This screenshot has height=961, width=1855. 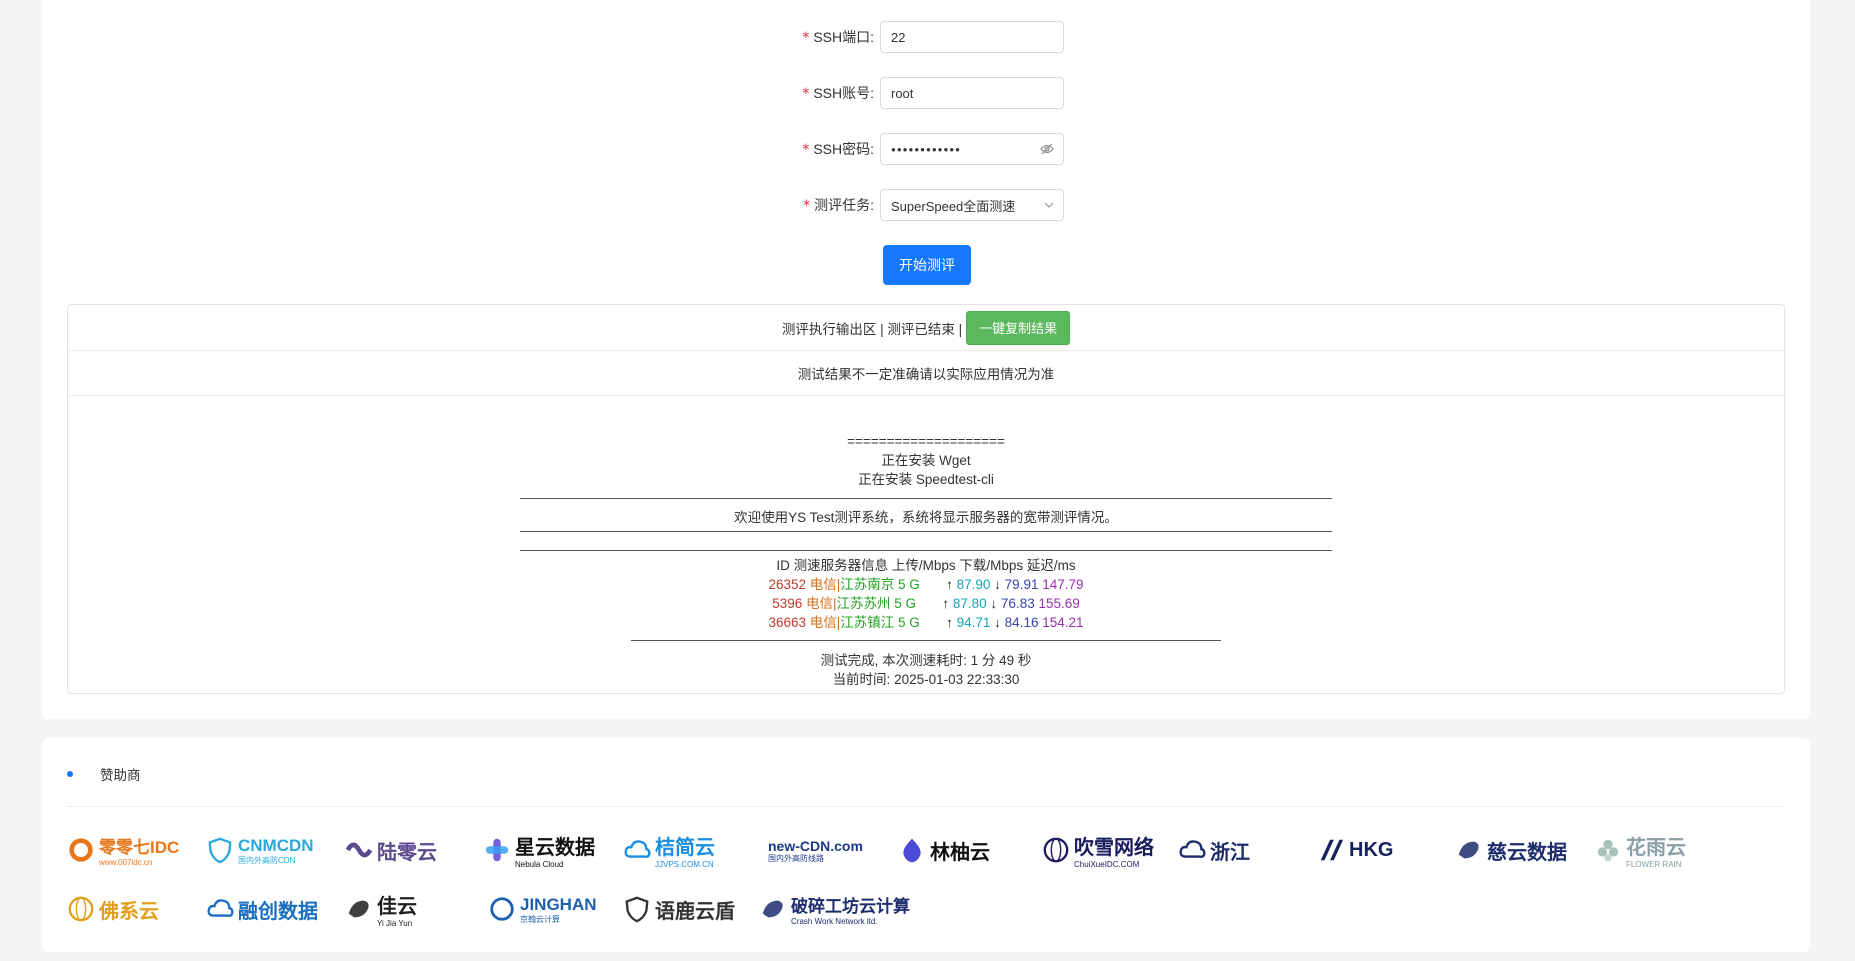 I want to click on sponsor-logo-name: CNMCDN, so click(x=276, y=845).